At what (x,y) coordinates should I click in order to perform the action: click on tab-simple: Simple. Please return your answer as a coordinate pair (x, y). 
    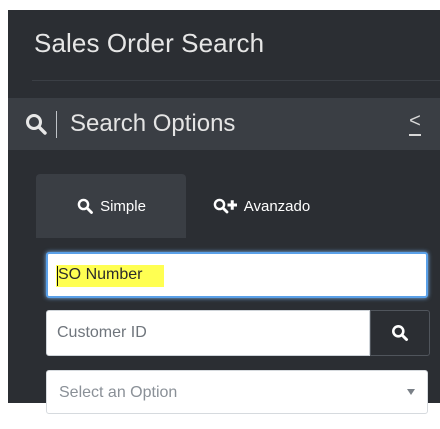
    Looking at the image, I should click on (111, 206).